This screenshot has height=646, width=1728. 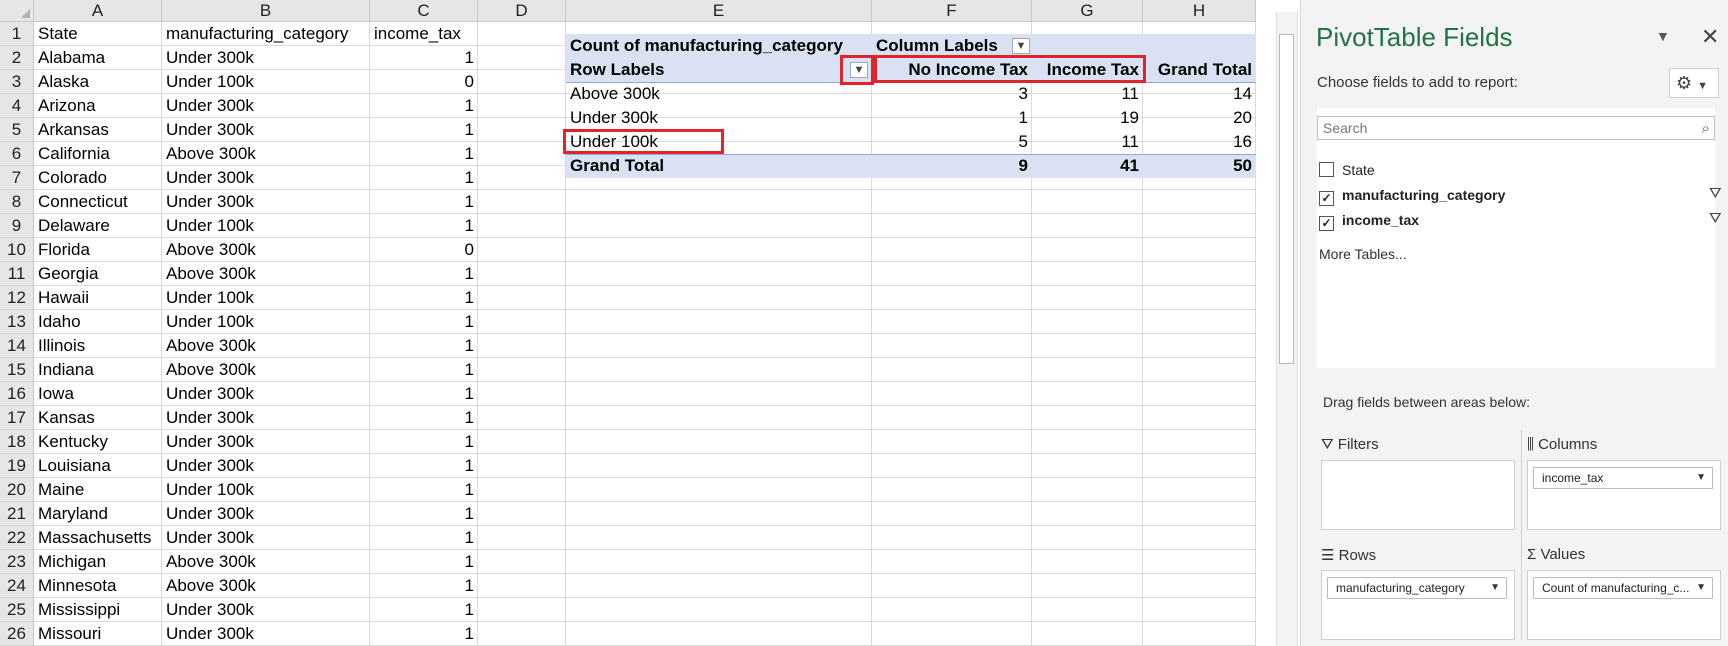 I want to click on field-state: State, so click(x=1347, y=170).